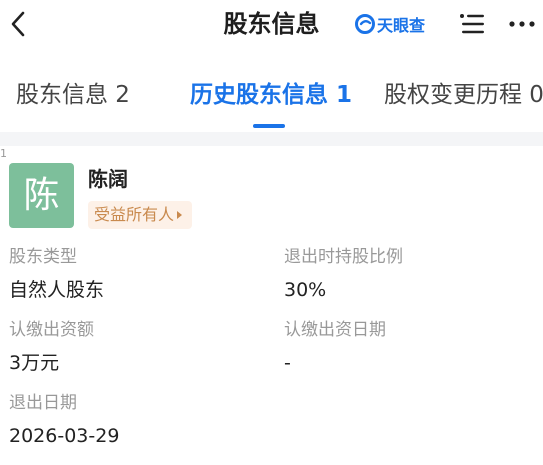  I want to click on beneficial-owner-badge: 受益所有人, so click(140, 215).